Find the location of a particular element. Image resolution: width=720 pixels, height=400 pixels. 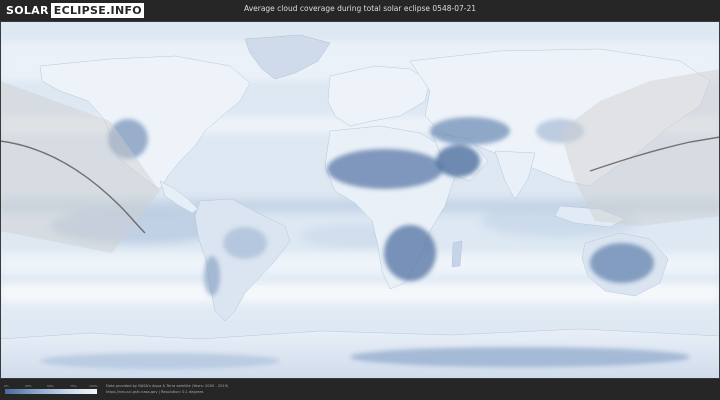

legend-tick-50: 50% is located at coordinates (50, 386).